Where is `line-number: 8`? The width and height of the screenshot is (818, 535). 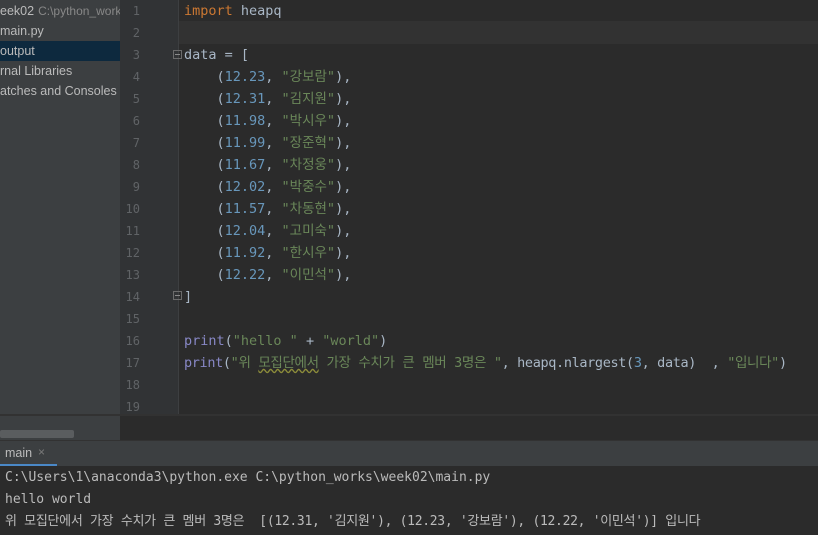
line-number: 8 is located at coordinates (136, 165).